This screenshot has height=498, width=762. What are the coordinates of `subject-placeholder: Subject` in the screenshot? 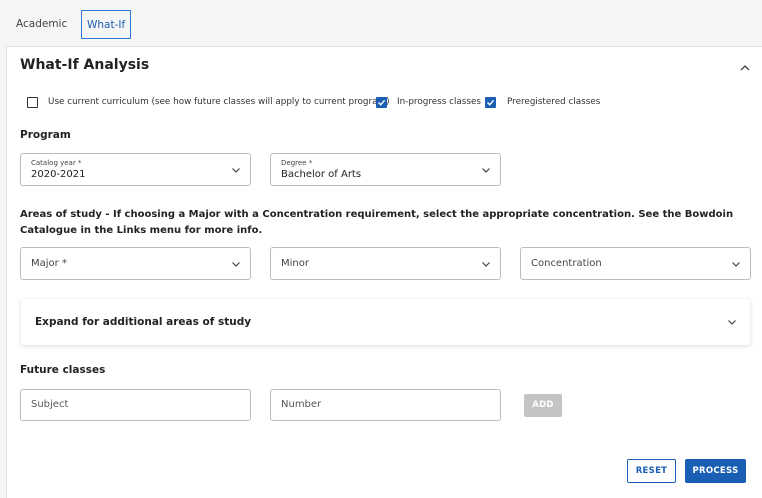 It's located at (50, 404).